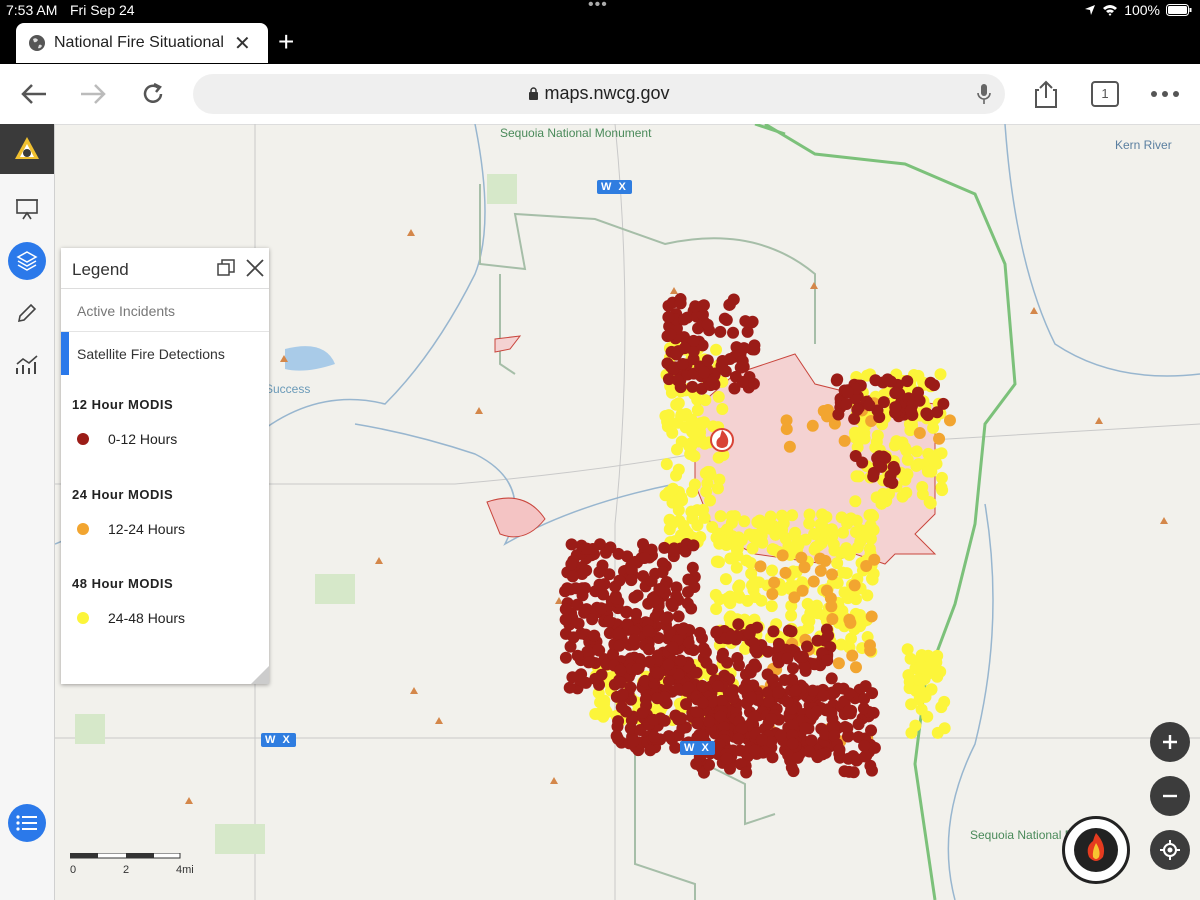 The width and height of the screenshot is (1200, 900). I want to click on reload-button, so click(153, 94).